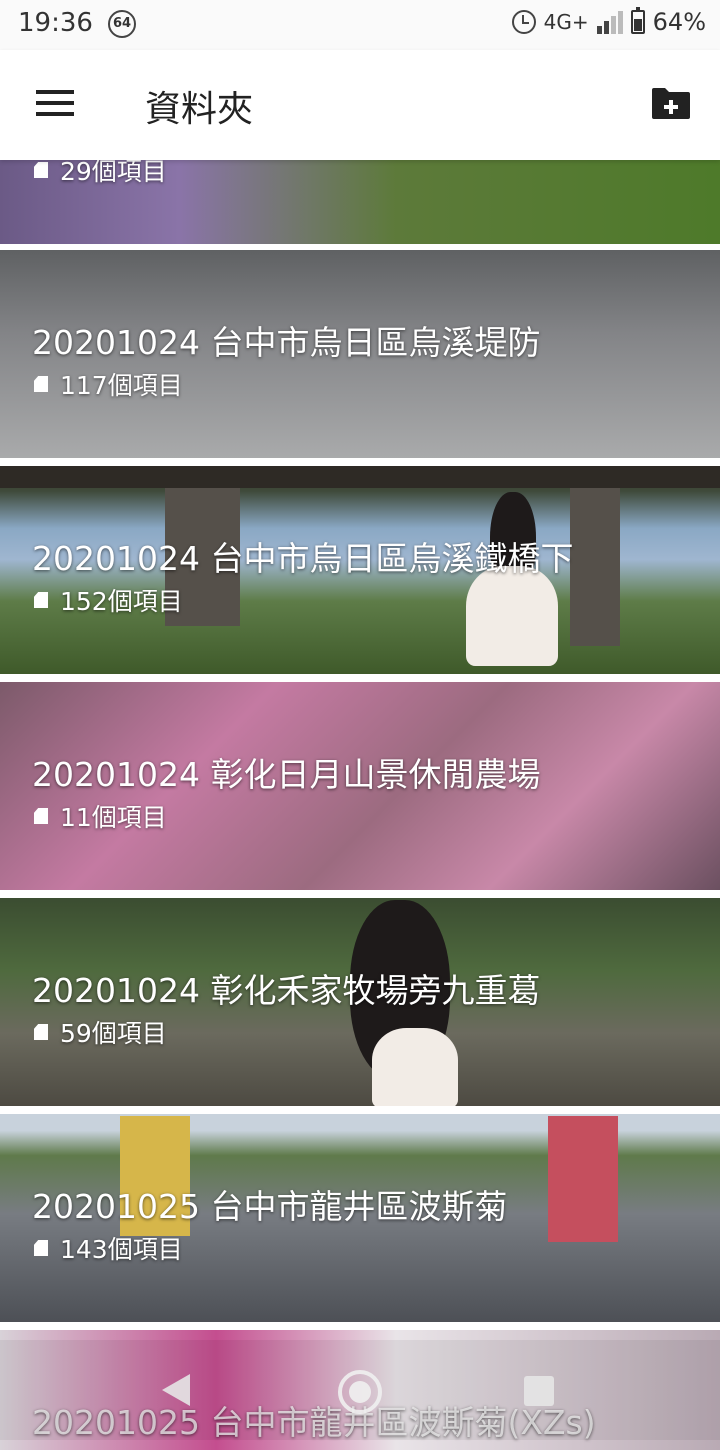 The height and width of the screenshot is (1450, 720). Describe the element at coordinates (583, 1179) in the screenshot. I see `banner-flag` at that location.